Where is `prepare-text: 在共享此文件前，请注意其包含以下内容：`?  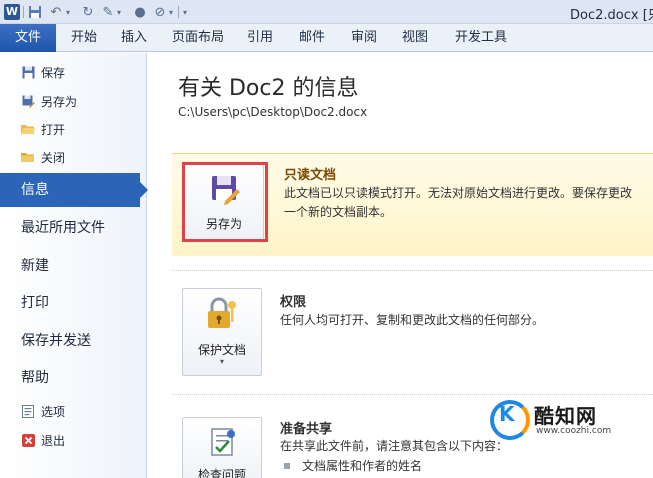
prepare-text: 在共享此文件前，请注意其包含以下内容： is located at coordinates (394, 446).